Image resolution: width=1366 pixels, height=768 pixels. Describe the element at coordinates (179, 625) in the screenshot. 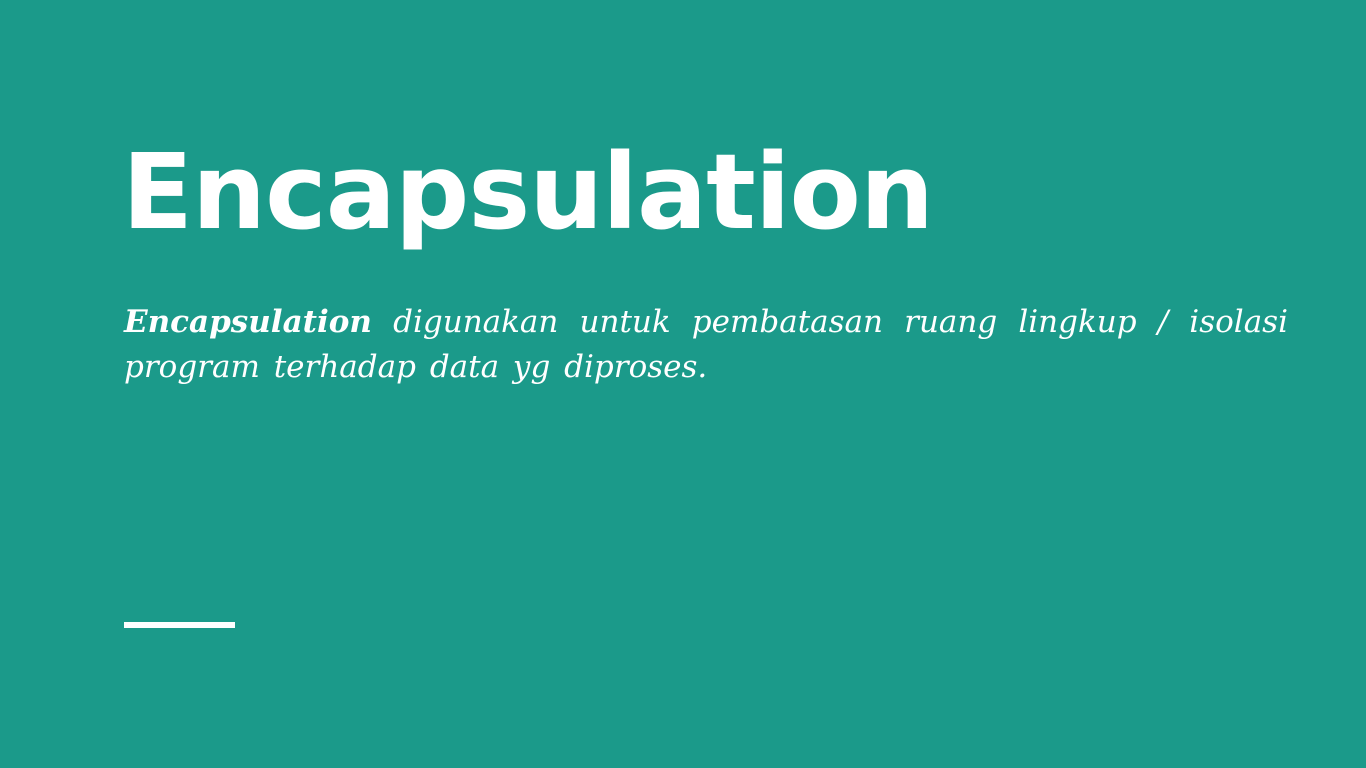

I see `accent-divider` at that location.